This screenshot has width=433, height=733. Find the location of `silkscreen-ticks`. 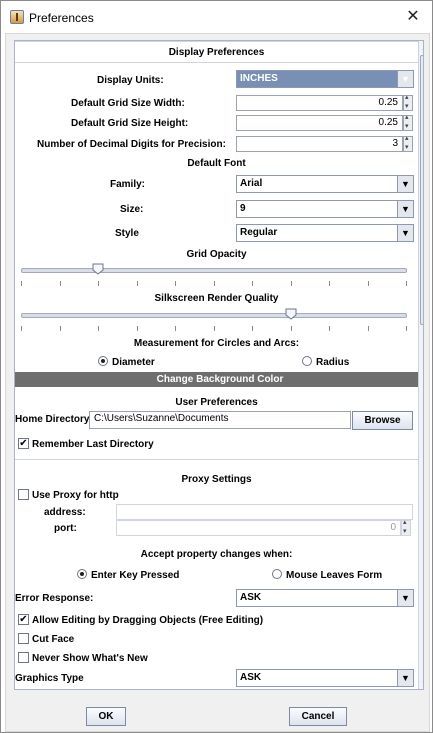

silkscreen-ticks is located at coordinates (214, 329).